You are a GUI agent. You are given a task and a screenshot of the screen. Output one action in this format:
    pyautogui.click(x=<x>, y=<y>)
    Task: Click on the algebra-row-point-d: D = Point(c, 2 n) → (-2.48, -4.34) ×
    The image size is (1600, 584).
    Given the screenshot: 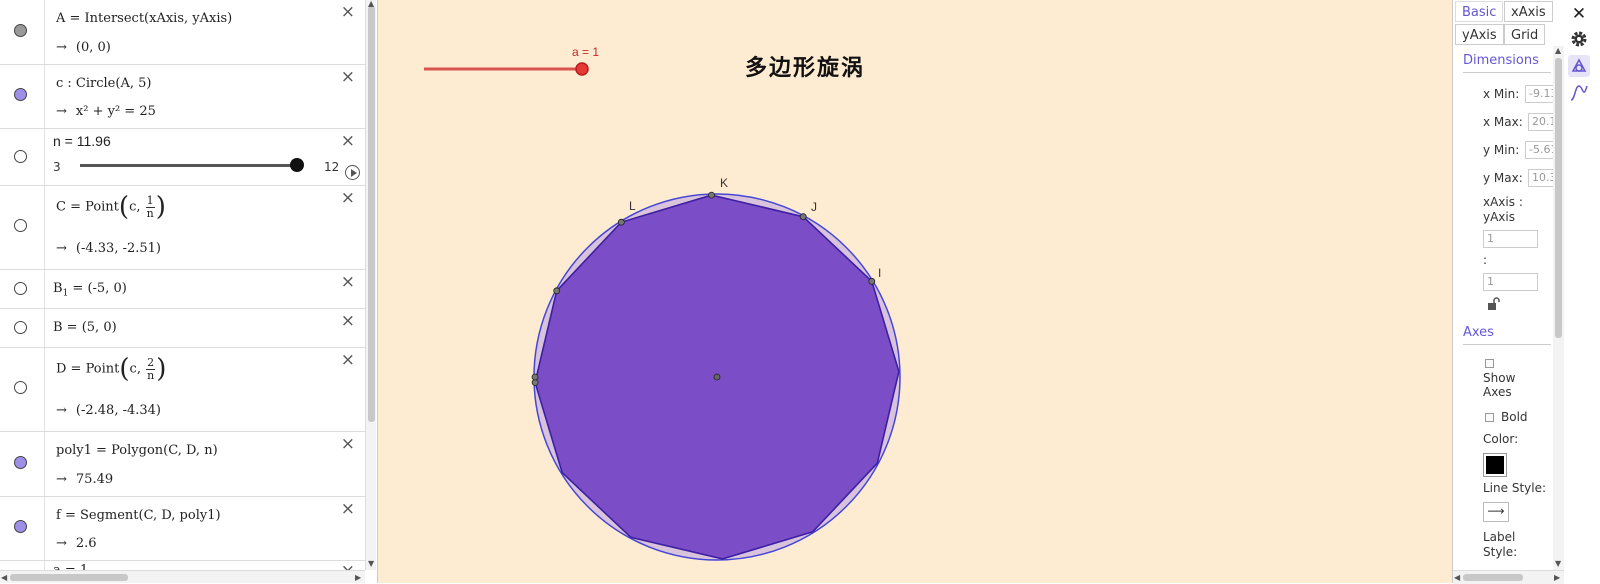 What is the action you would take?
    pyautogui.click(x=182, y=390)
    